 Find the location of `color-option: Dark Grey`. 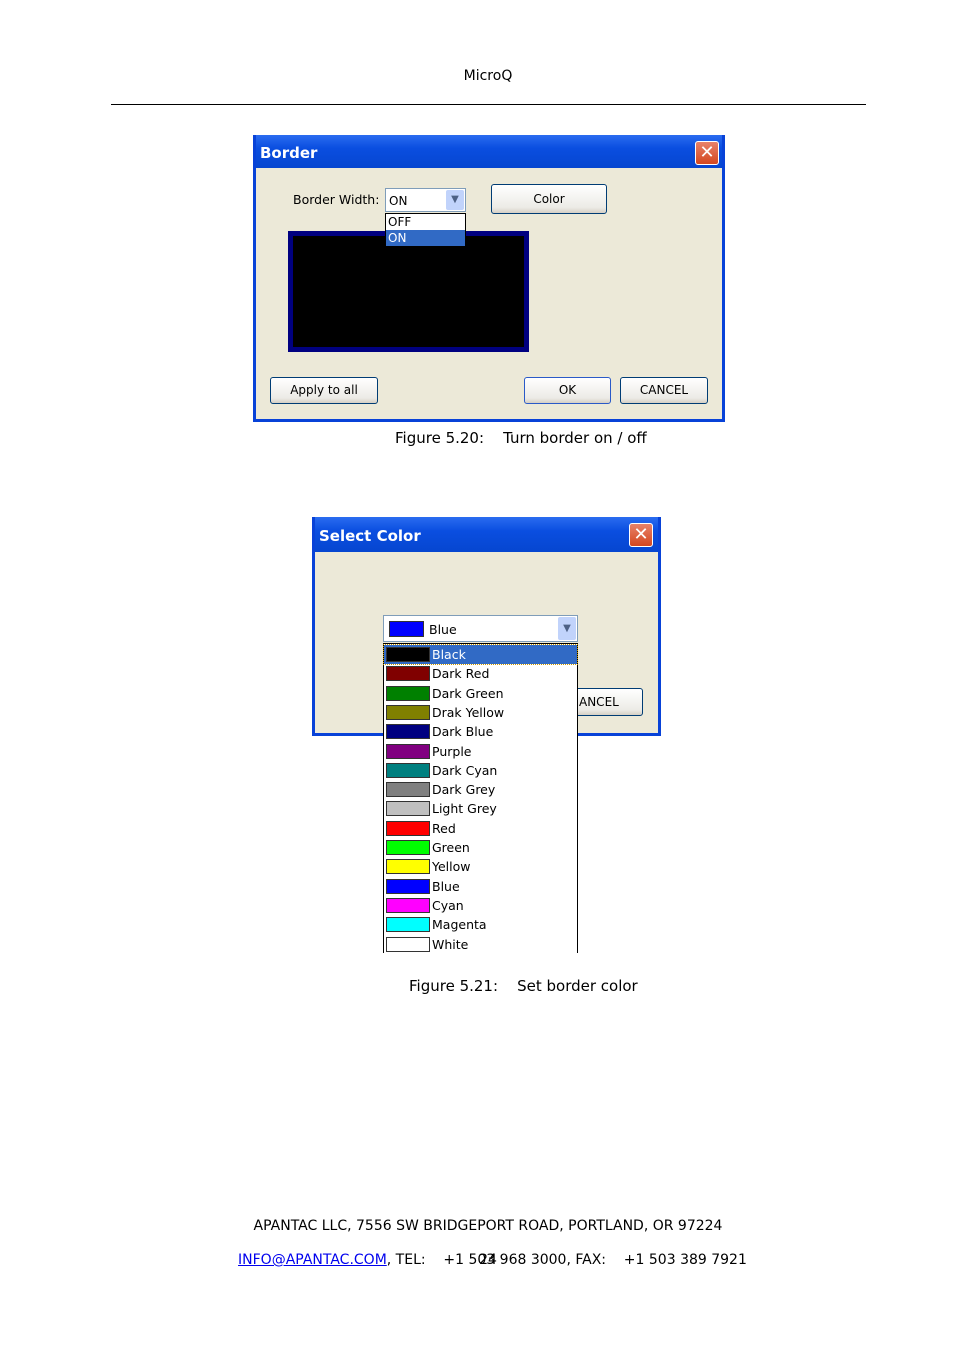

color-option: Dark Grey is located at coordinates (440, 789).